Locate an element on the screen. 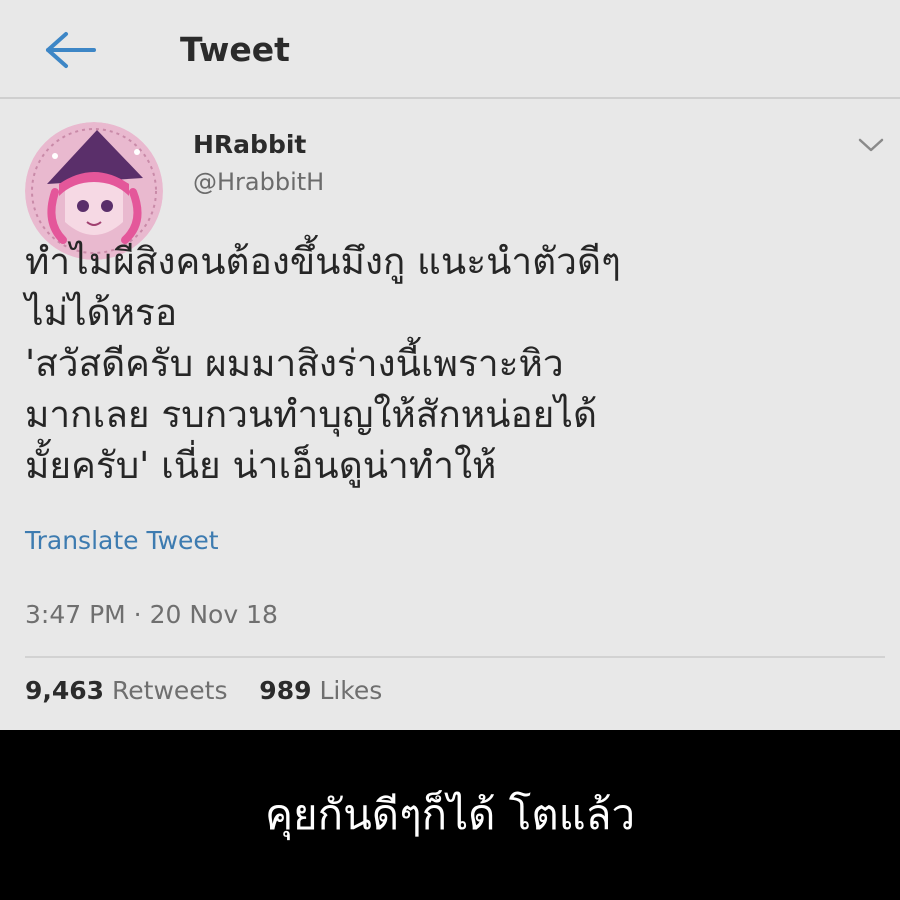 The image size is (900, 900). likes-count: 989 is located at coordinates (285, 690).